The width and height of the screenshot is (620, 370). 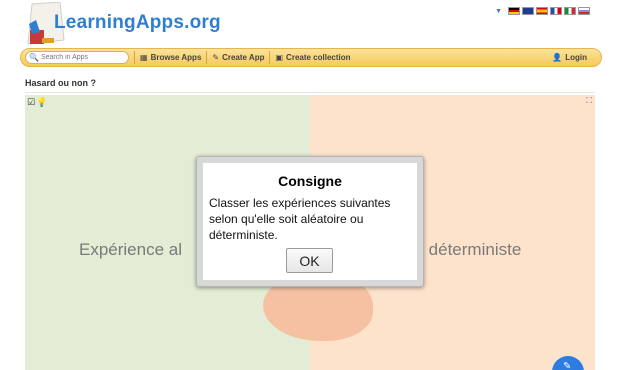 I want to click on create-app-label: Create App, so click(x=243, y=57).